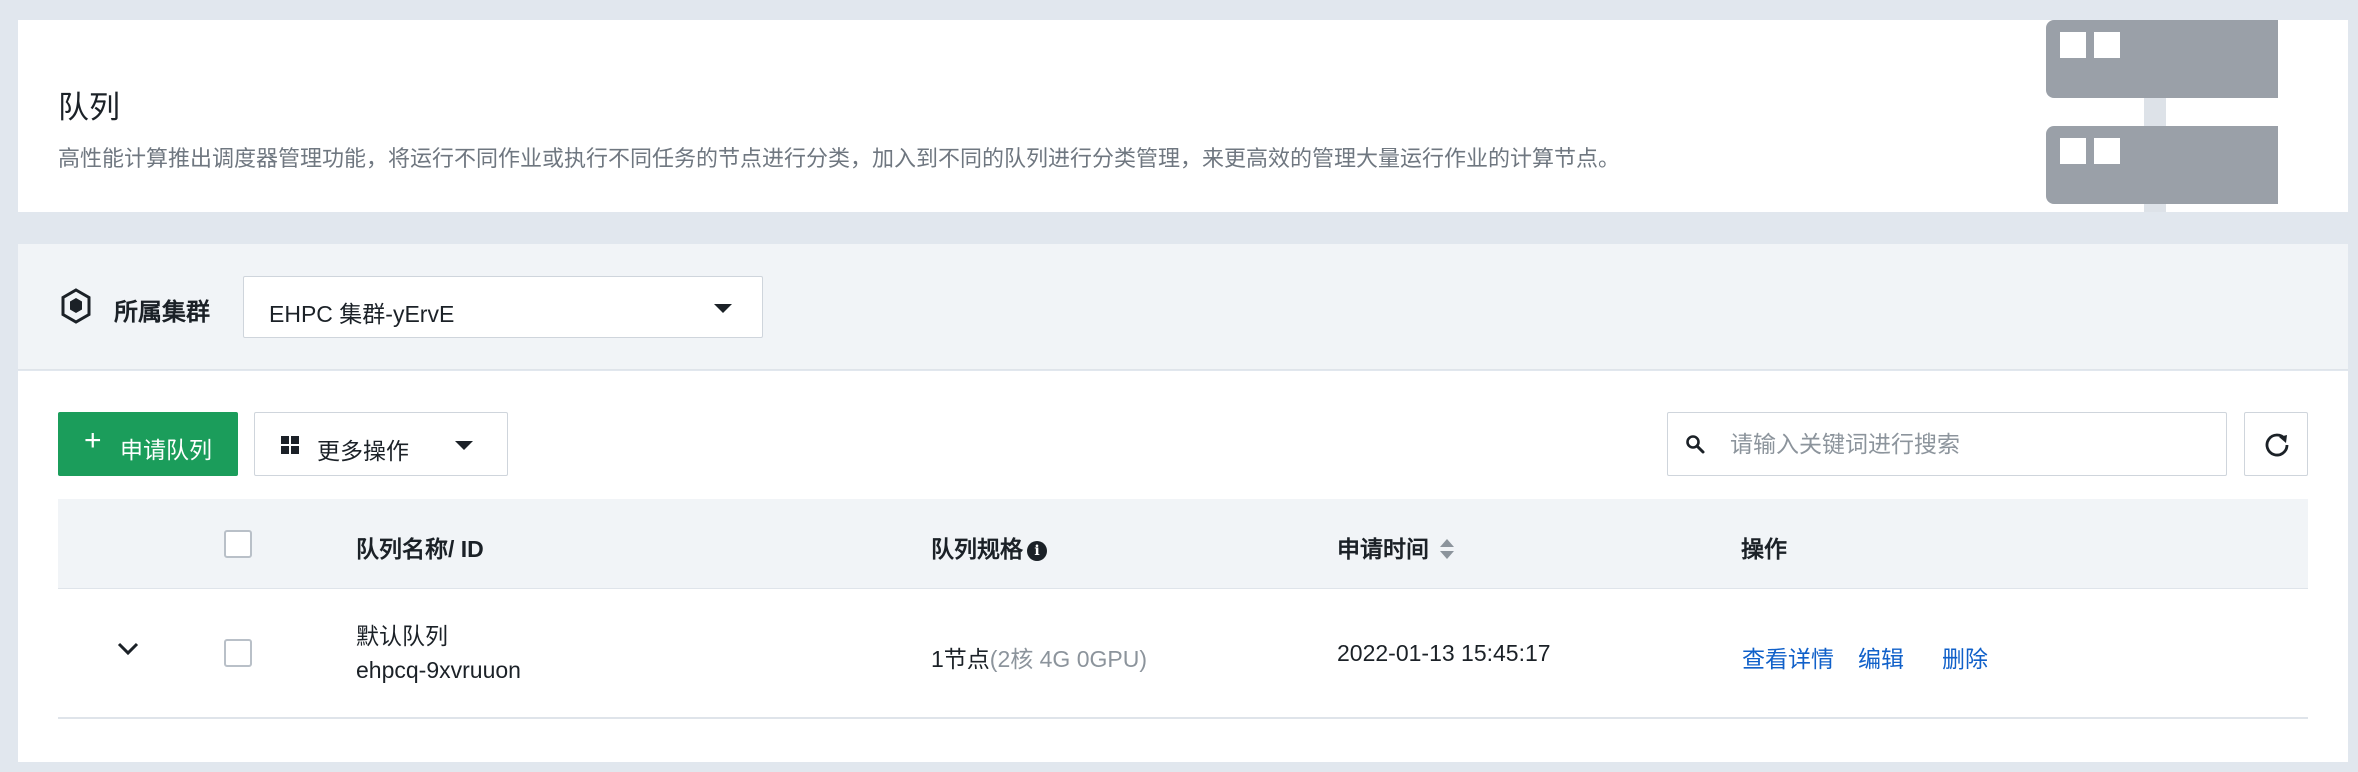 This screenshot has height=772, width=2358. What do you see at coordinates (238, 653) in the screenshot?
I see `row-checkbox` at bounding box center [238, 653].